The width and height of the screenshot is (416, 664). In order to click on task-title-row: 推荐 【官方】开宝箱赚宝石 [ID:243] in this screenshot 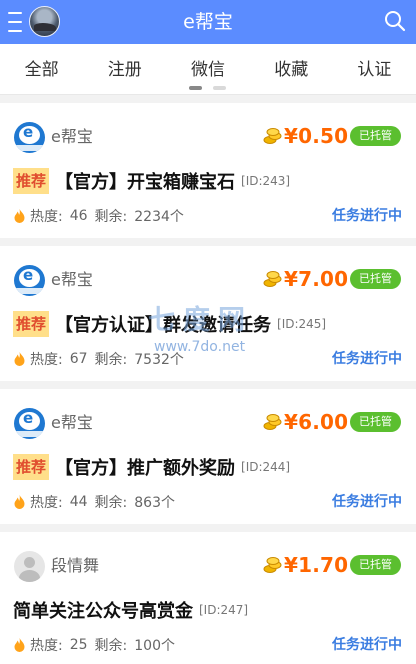, I will do `click(151, 181)`.